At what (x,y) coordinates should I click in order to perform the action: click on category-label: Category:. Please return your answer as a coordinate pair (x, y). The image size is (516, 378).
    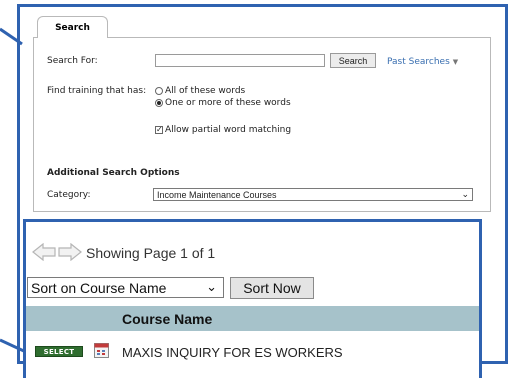
    Looking at the image, I should click on (69, 195).